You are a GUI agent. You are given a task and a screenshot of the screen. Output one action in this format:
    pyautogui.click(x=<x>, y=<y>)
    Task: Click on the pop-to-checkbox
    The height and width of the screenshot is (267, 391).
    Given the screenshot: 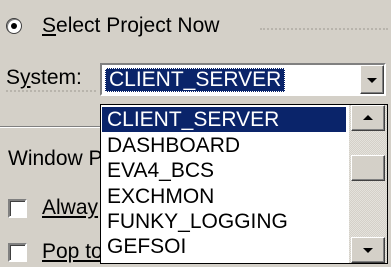 What is the action you would take?
    pyautogui.click(x=17, y=252)
    